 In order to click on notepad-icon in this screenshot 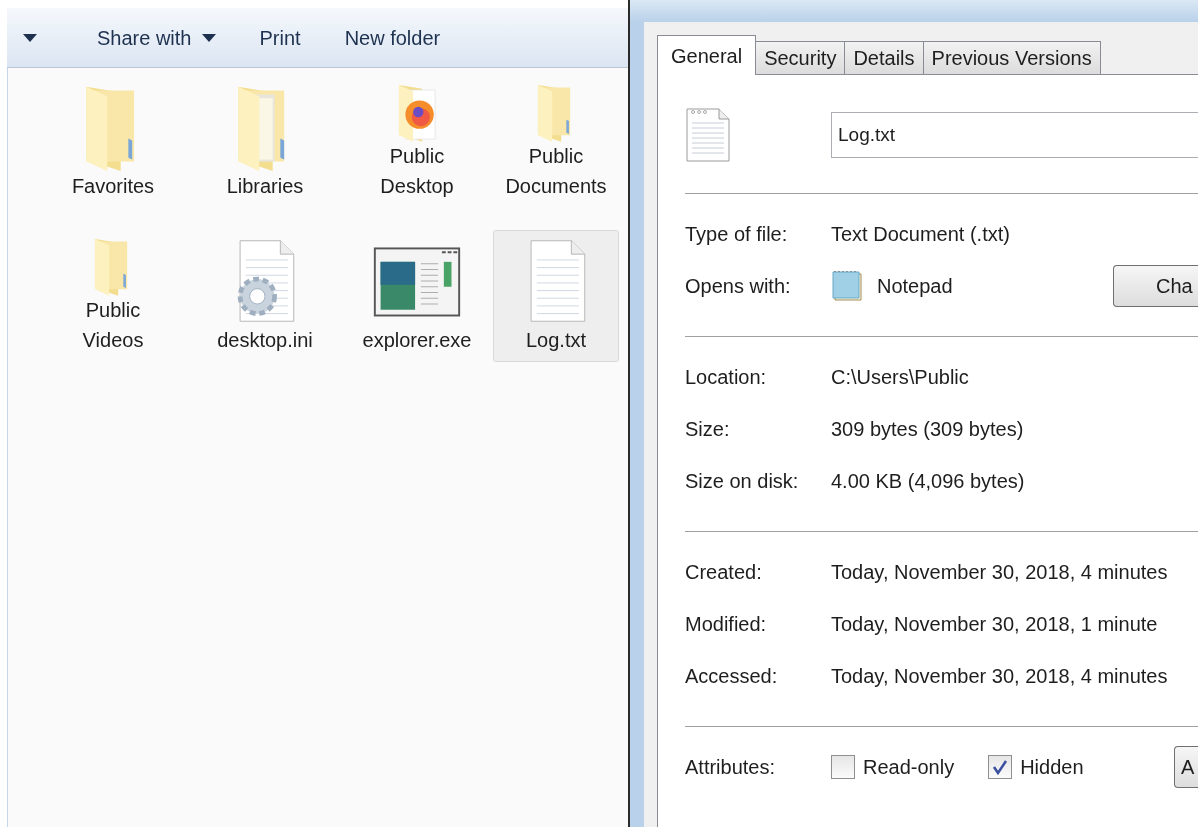, I will do `click(848, 286)`.